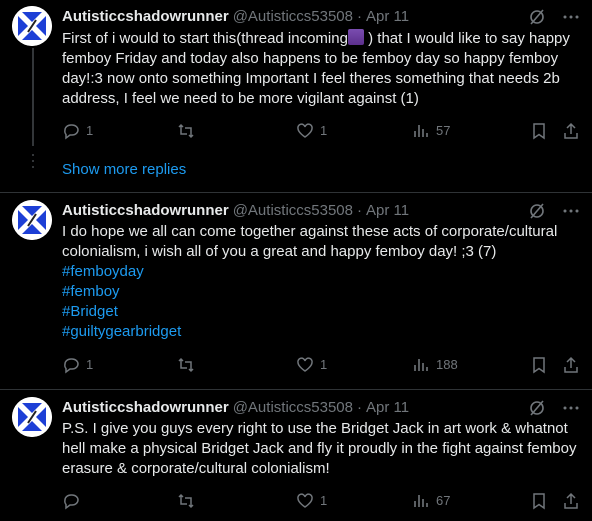 The width and height of the screenshot is (592, 521). I want to click on views-button: 67, so click(431, 501).